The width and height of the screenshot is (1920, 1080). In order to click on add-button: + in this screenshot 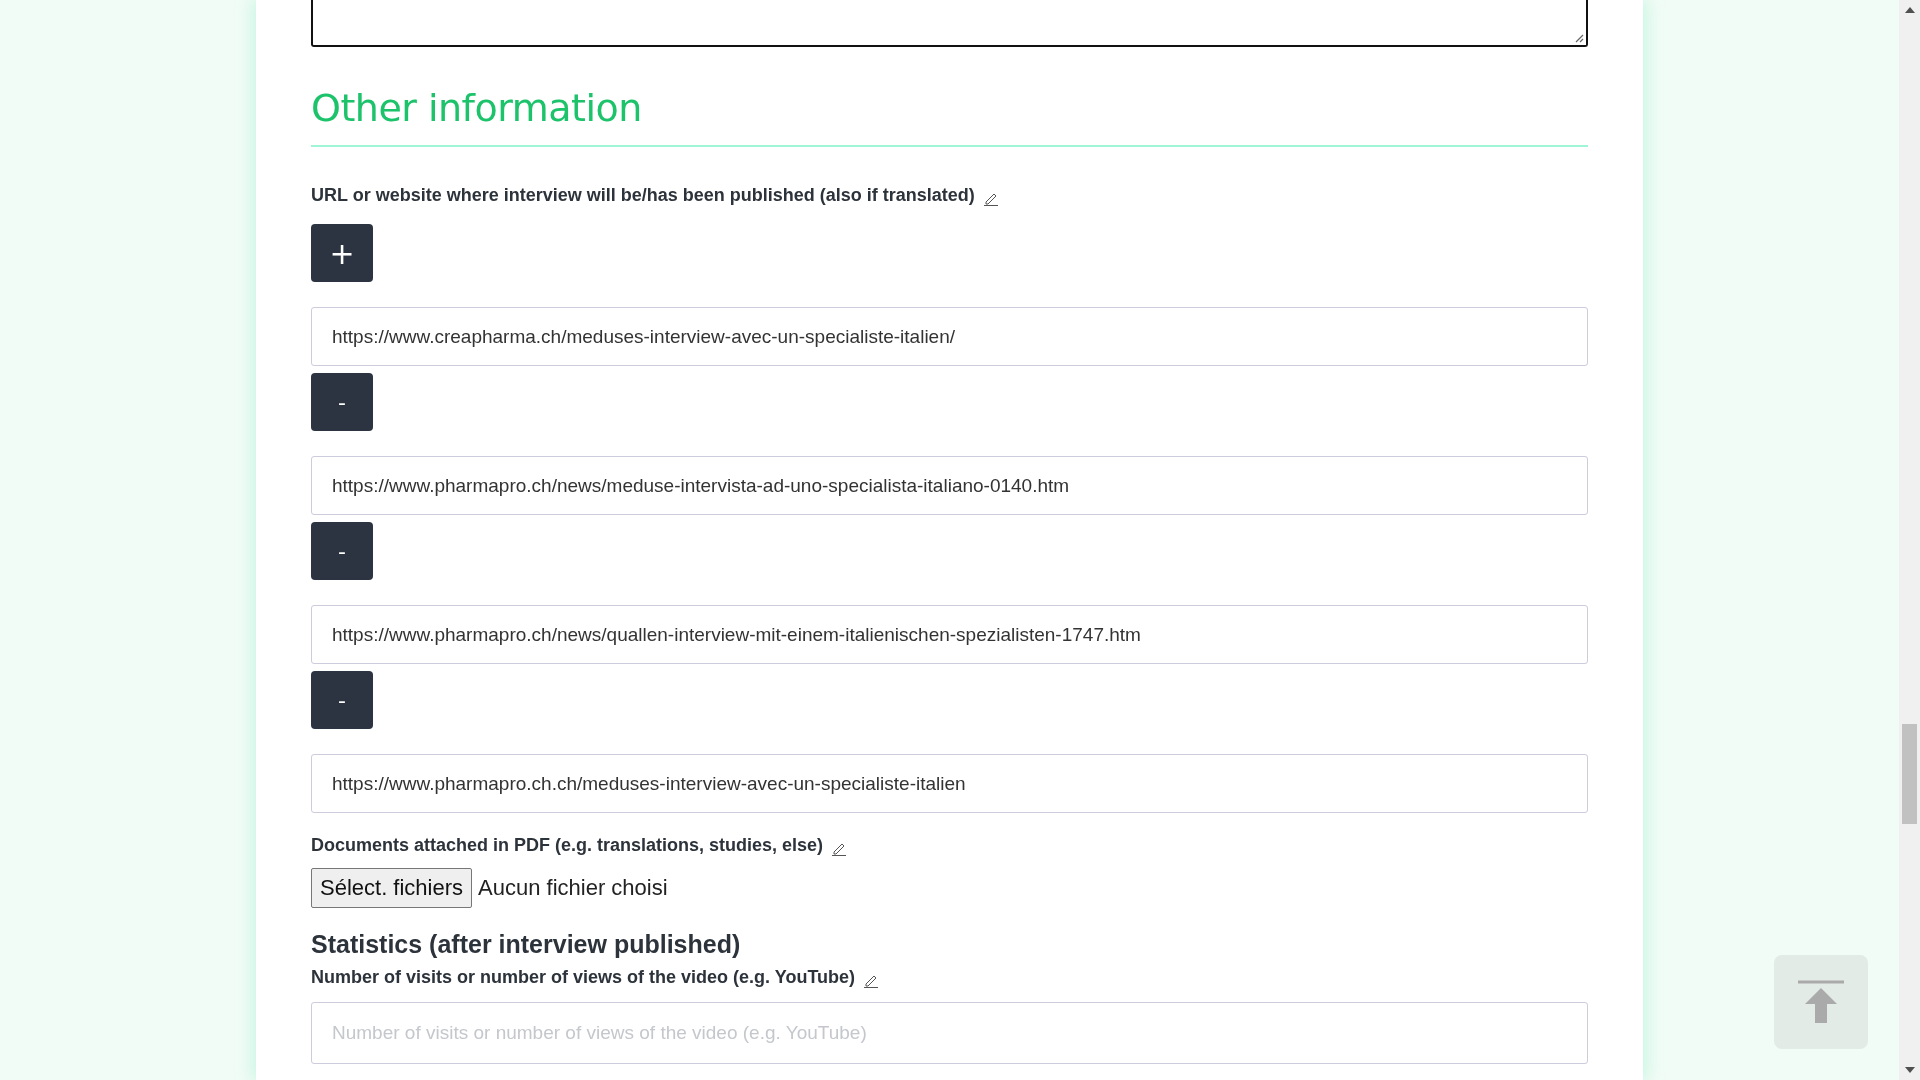, I will do `click(342, 253)`.